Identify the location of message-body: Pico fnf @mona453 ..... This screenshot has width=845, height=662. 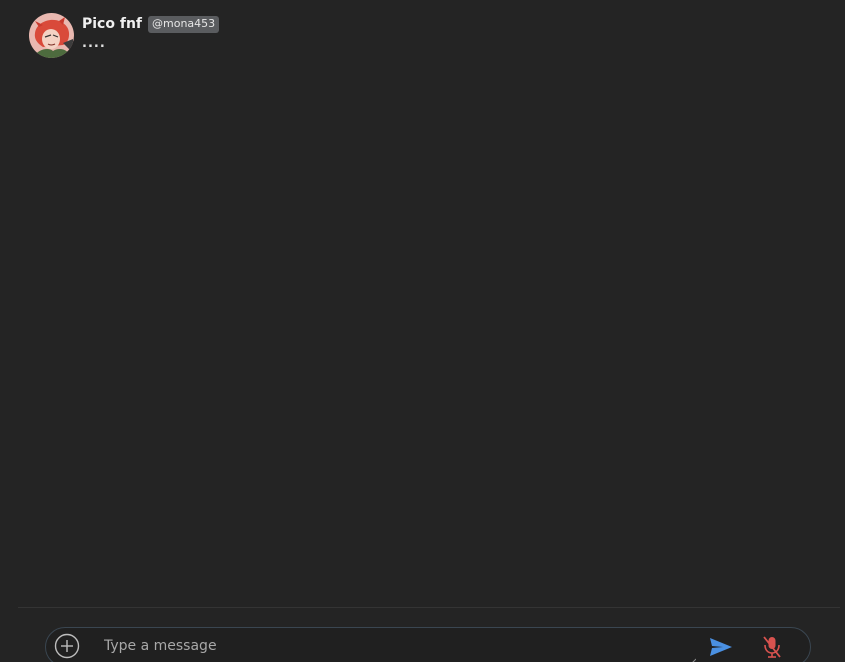
(151, 32).